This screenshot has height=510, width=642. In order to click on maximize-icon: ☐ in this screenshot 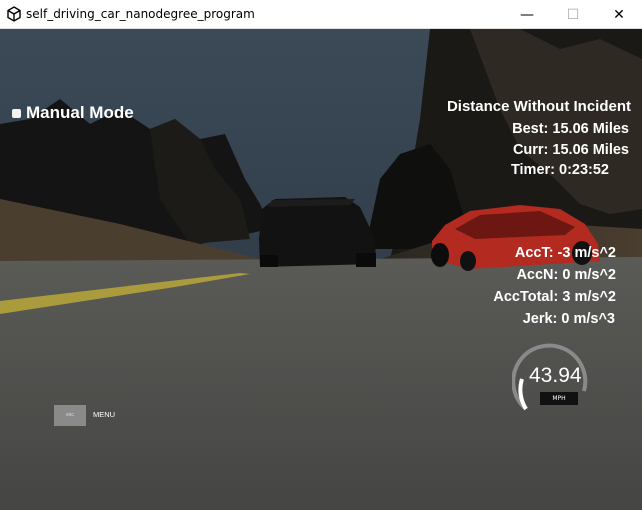, I will do `click(573, 14)`.